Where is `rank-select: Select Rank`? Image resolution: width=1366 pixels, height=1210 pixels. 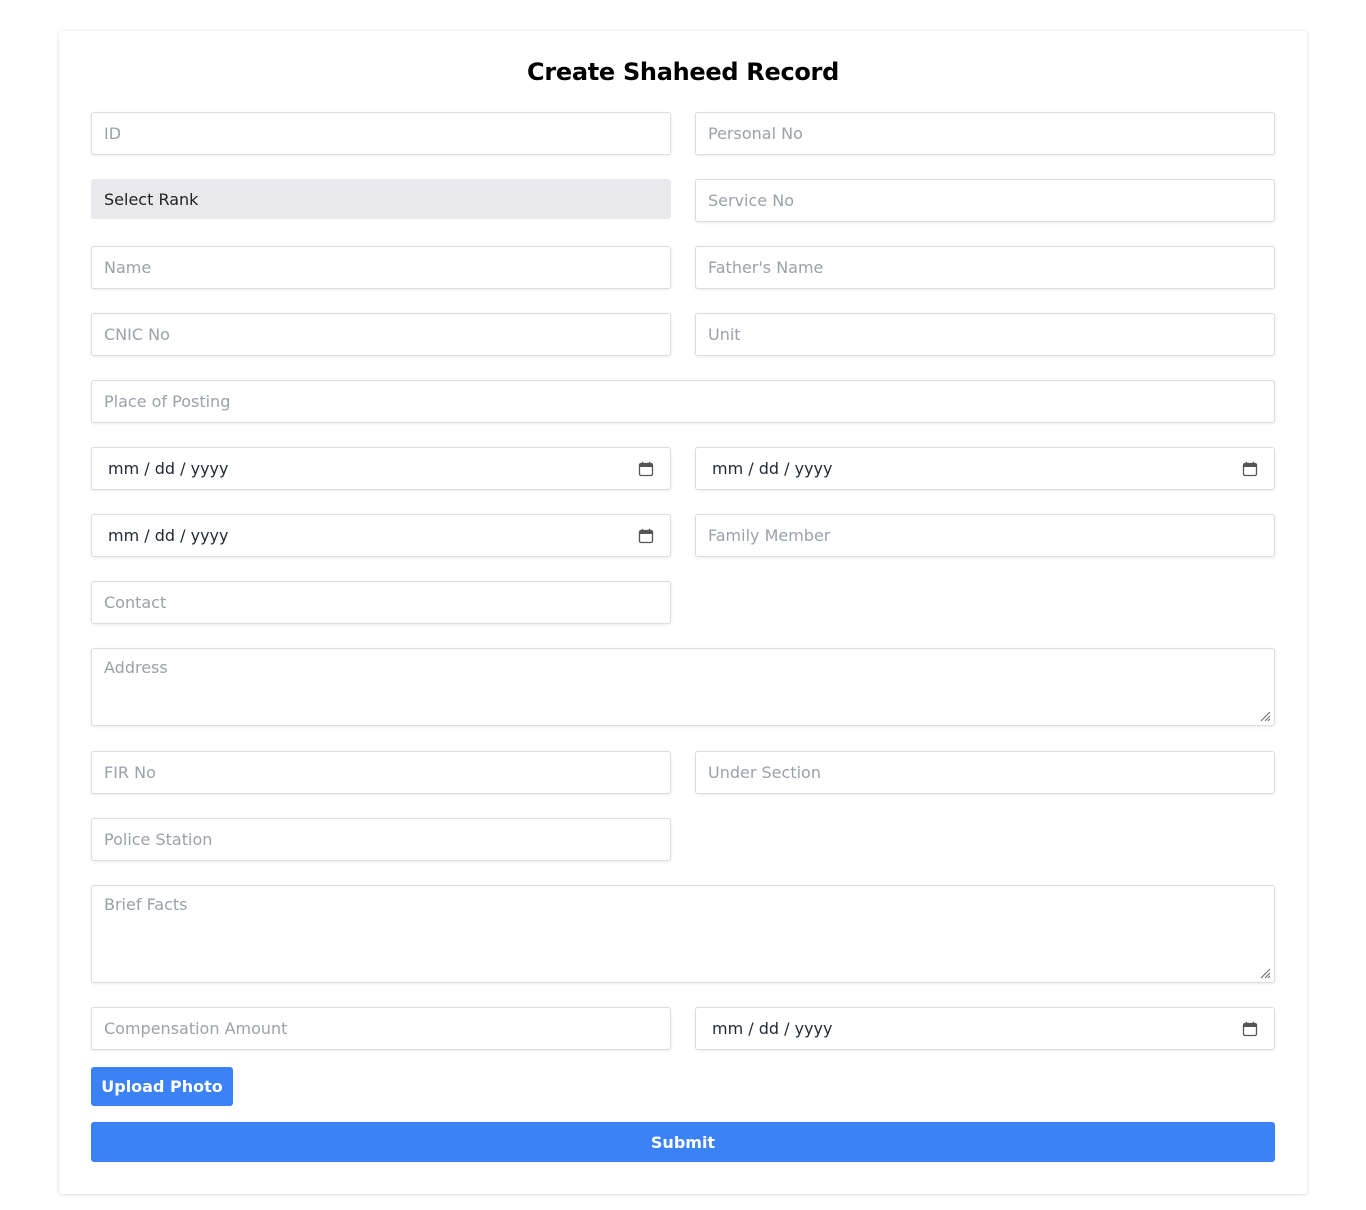
rank-select: Select Rank is located at coordinates (381, 199).